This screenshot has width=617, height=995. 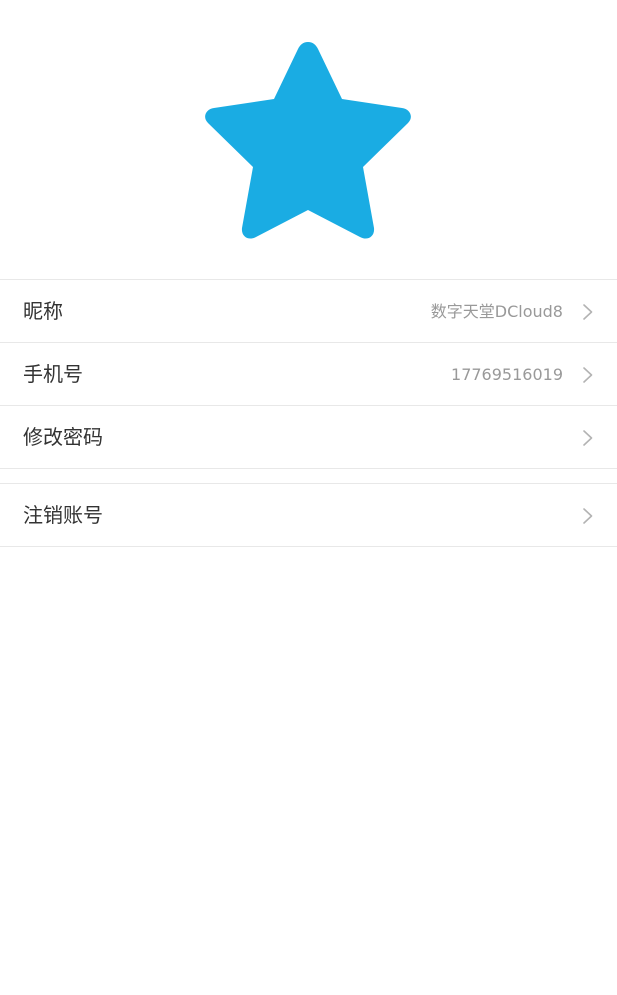 I want to click on deactivate-account-label: 注销账号, so click(x=63, y=515).